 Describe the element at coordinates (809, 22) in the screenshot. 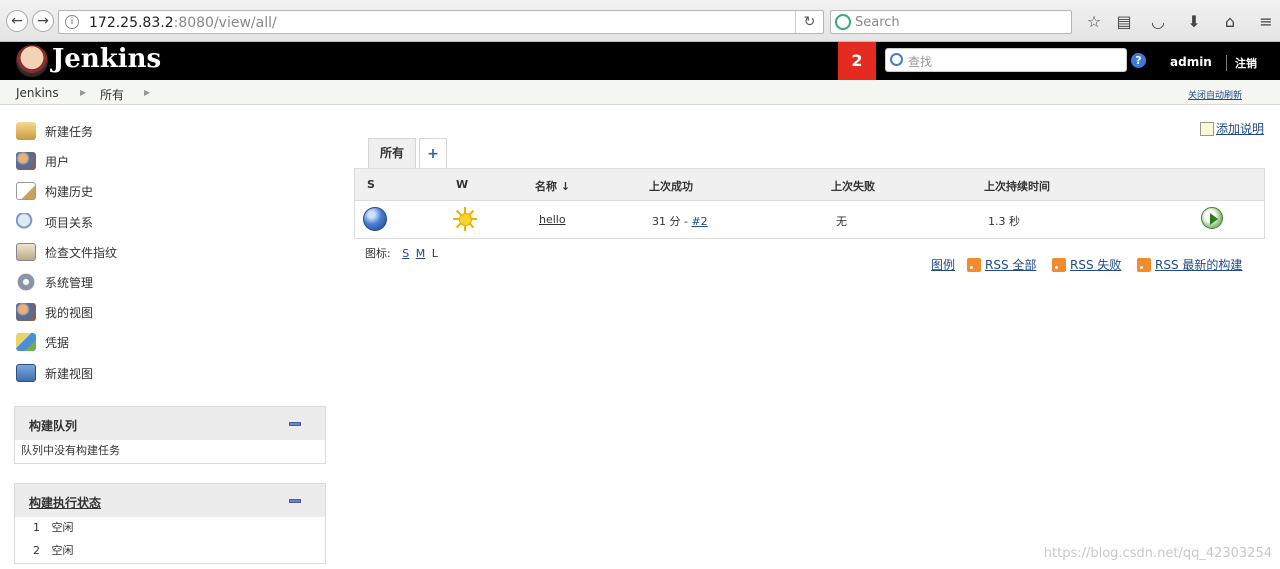

I see `reload-icon: ↻` at that location.